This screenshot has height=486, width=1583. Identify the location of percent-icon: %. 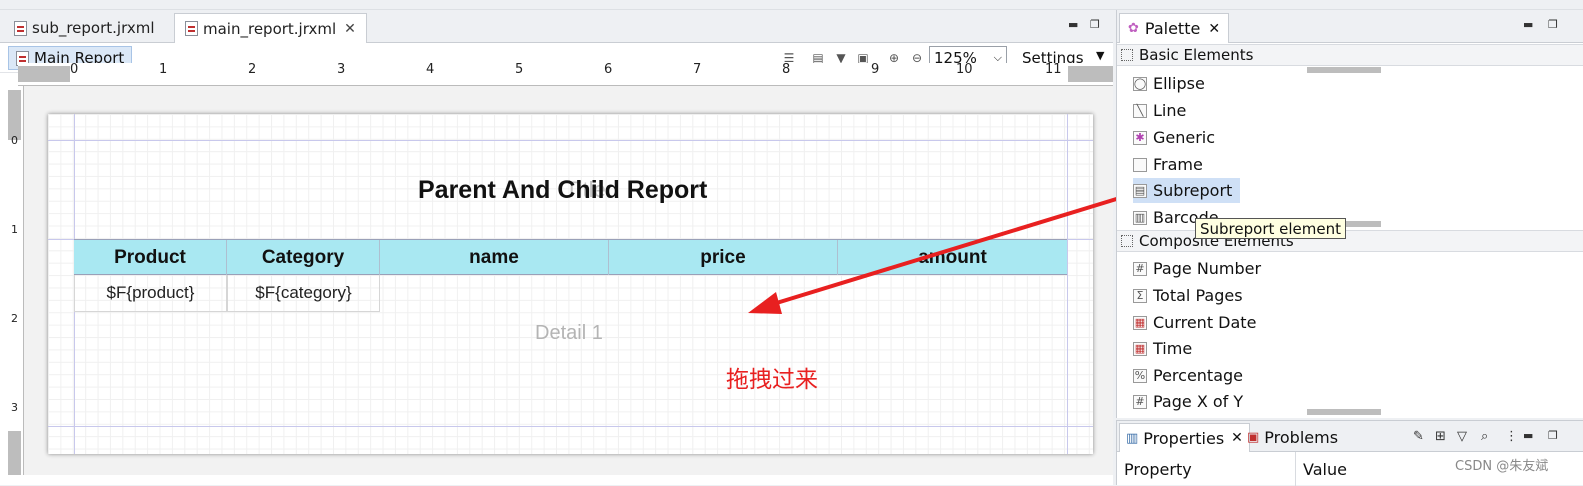
(1140, 375).